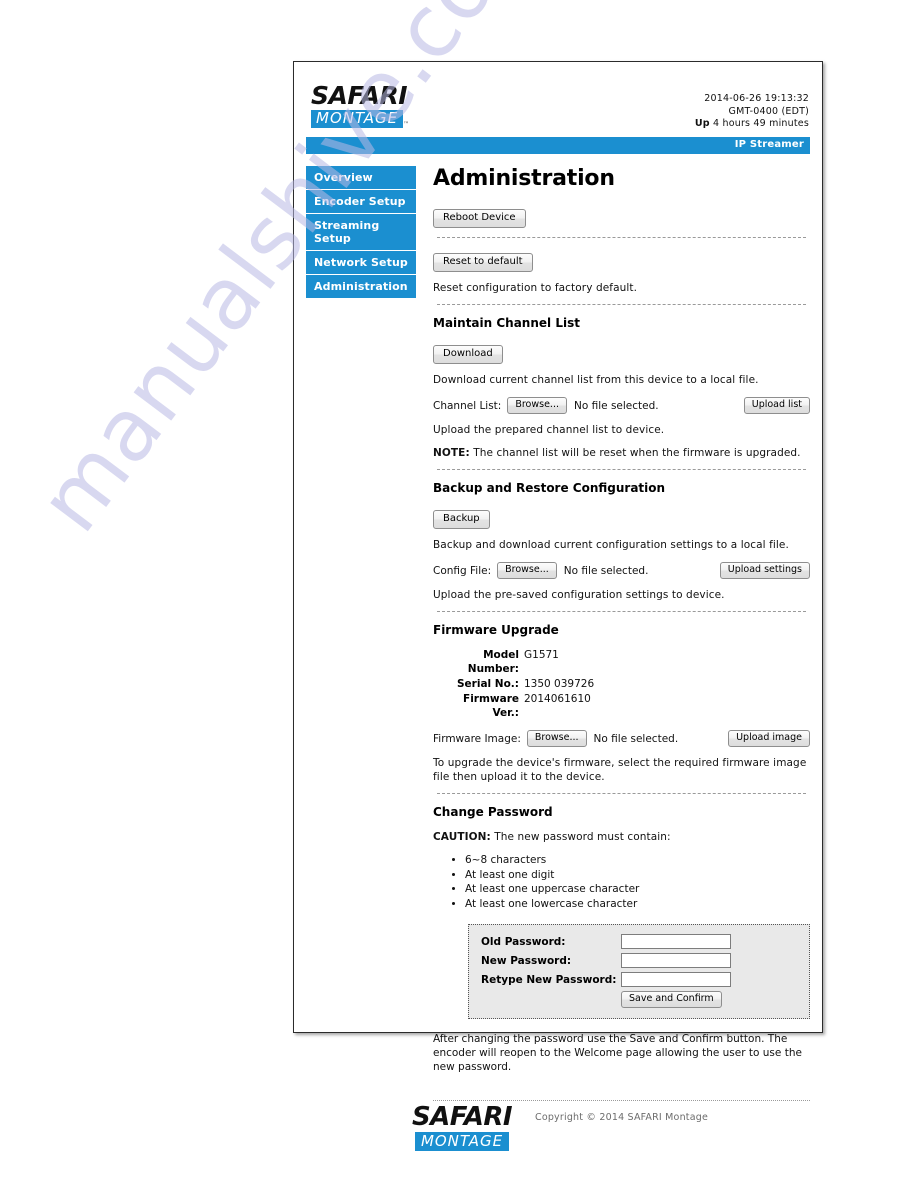  What do you see at coordinates (467, 405) in the screenshot?
I see `channel-list-file-label: Channel List:` at bounding box center [467, 405].